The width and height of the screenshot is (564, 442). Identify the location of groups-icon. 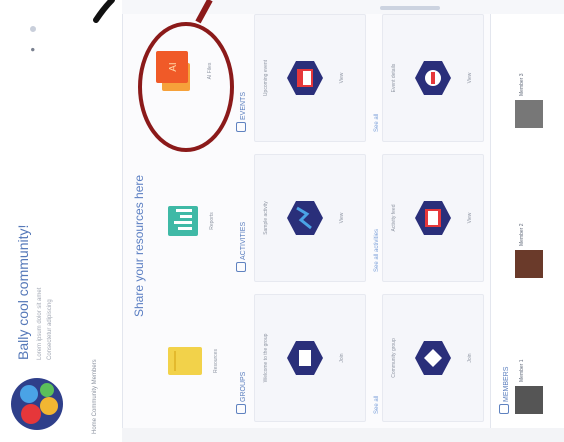
(241, 409).